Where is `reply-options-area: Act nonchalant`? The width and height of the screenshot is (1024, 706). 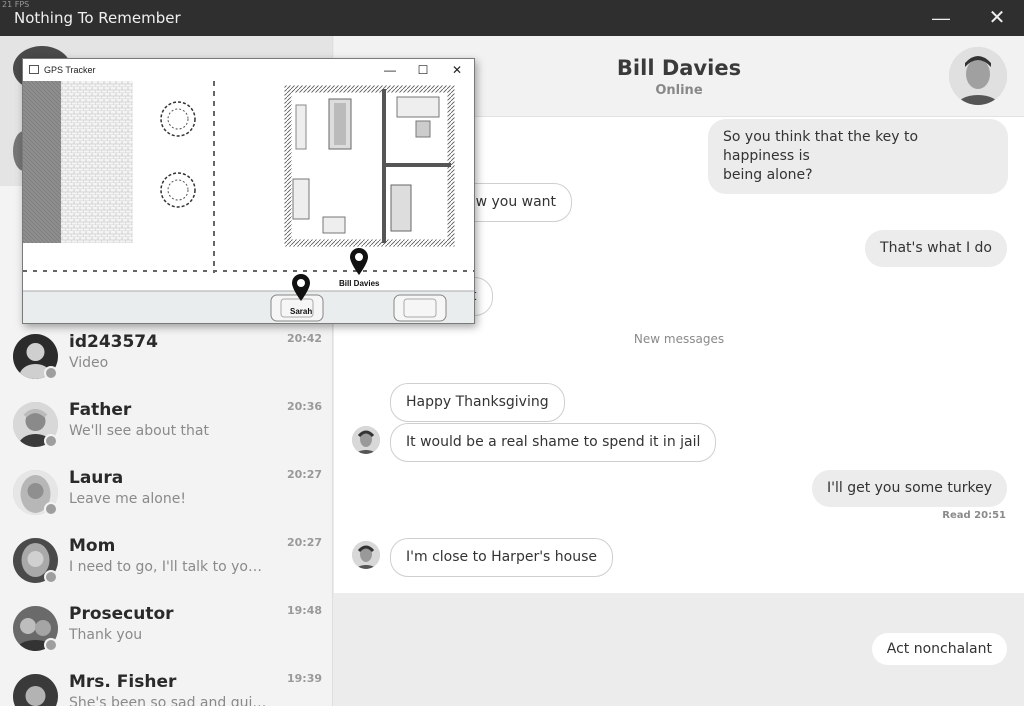
reply-options-area: Act nonchalant is located at coordinates (679, 649).